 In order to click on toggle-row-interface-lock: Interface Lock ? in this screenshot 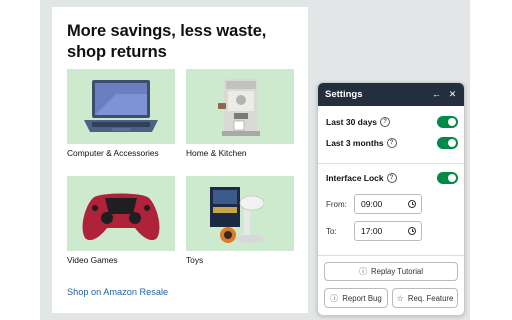, I will do `click(392, 178)`.